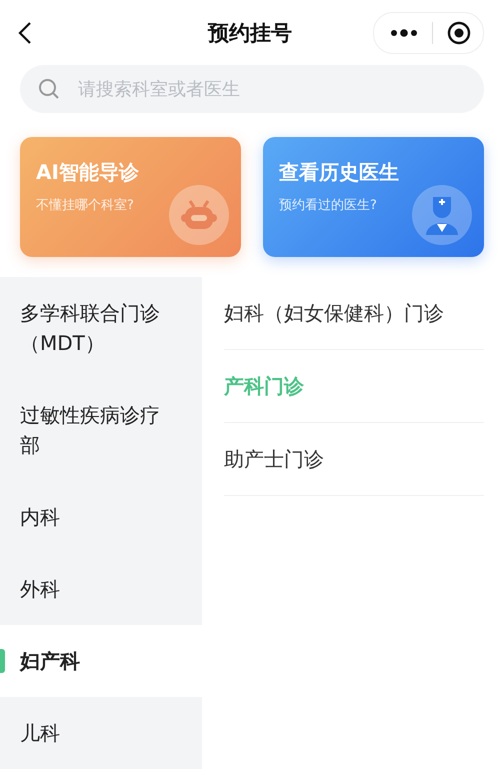 The image size is (500, 769). I want to click on clinic-item: 助产士门诊, so click(354, 459).